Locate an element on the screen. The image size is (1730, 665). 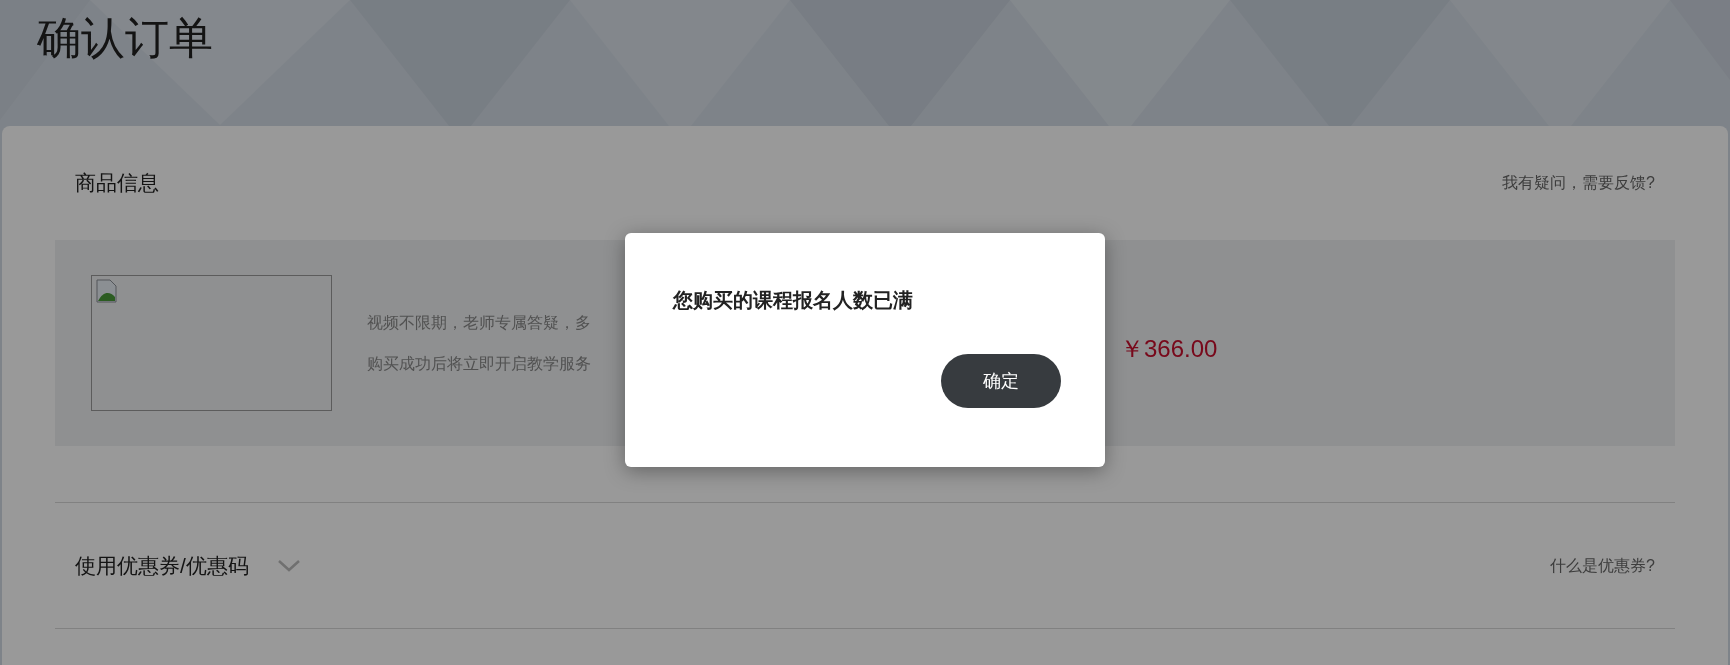
product-description: 购买成功后将立即开启教学服务 is located at coordinates (479, 363).